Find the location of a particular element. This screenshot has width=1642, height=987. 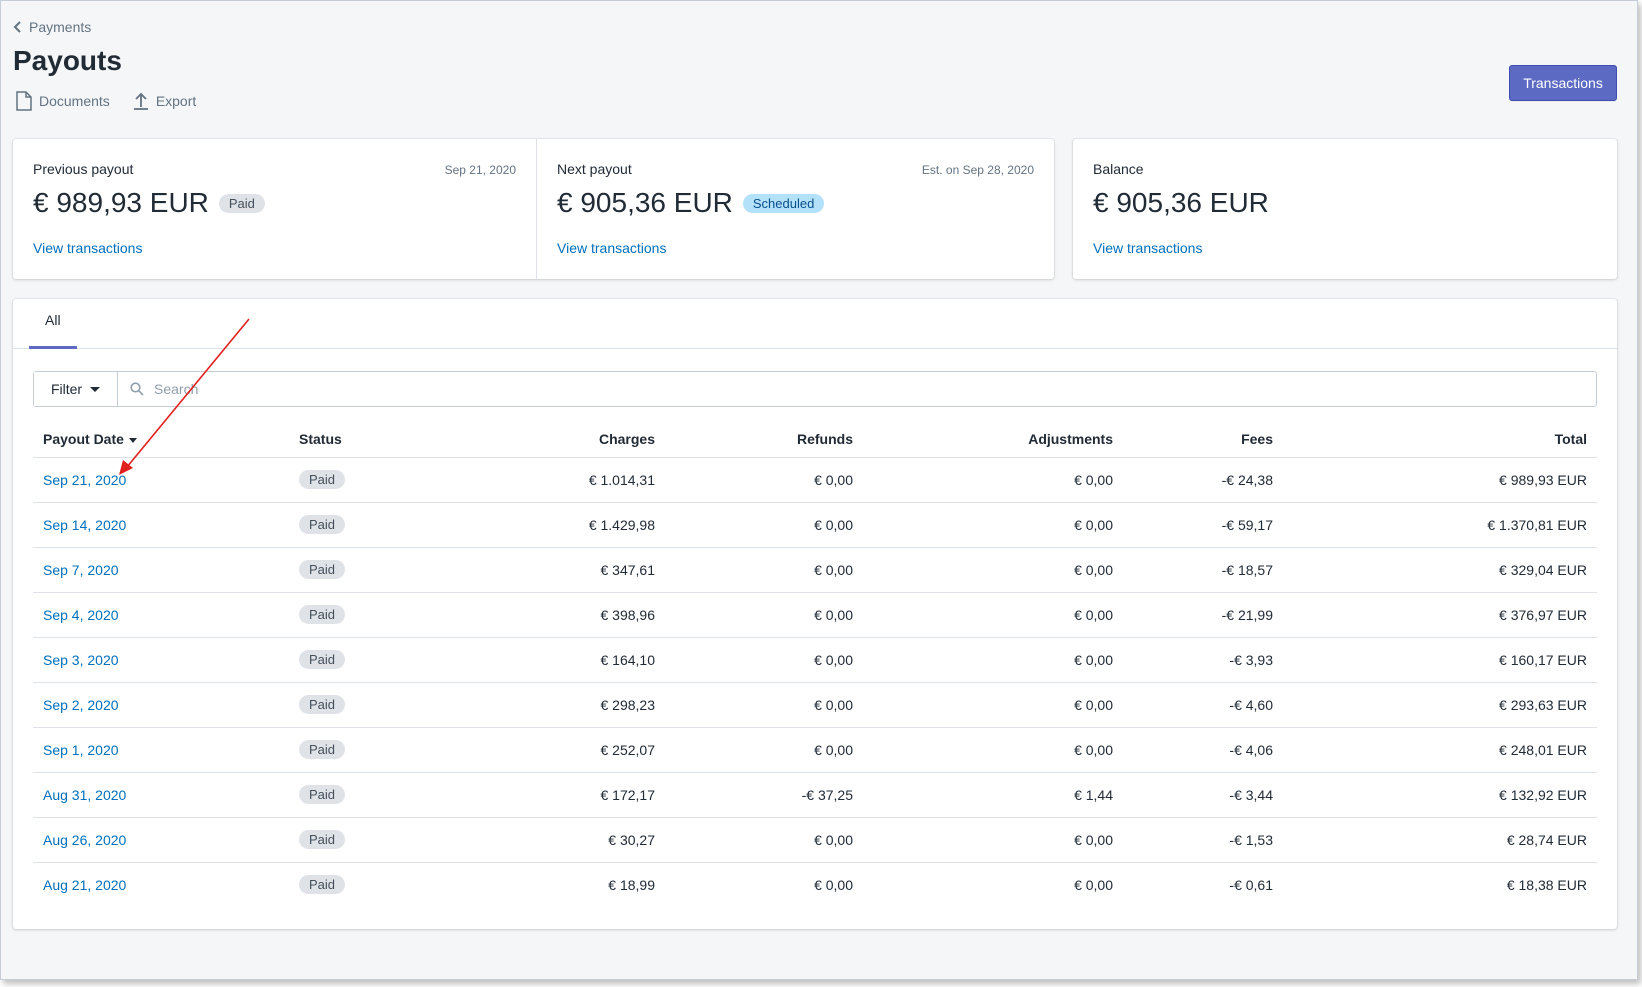

payout-date-link: Sep 1, 2020 is located at coordinates (81, 750).